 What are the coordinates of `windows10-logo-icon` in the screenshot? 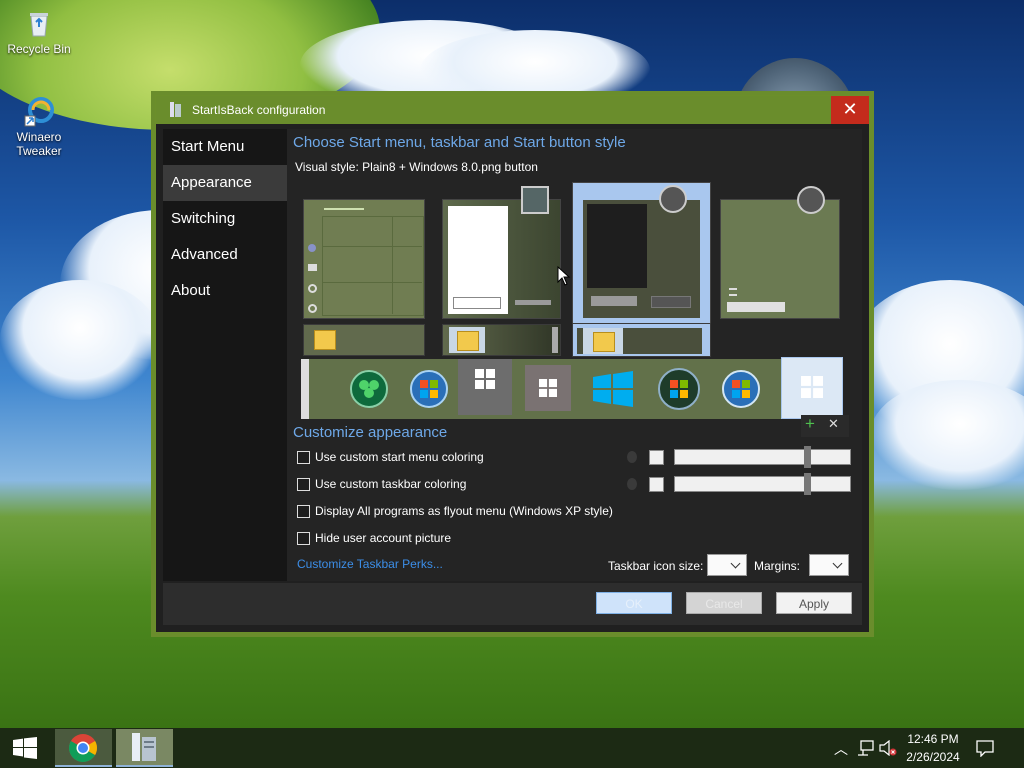 It's located at (613, 389).